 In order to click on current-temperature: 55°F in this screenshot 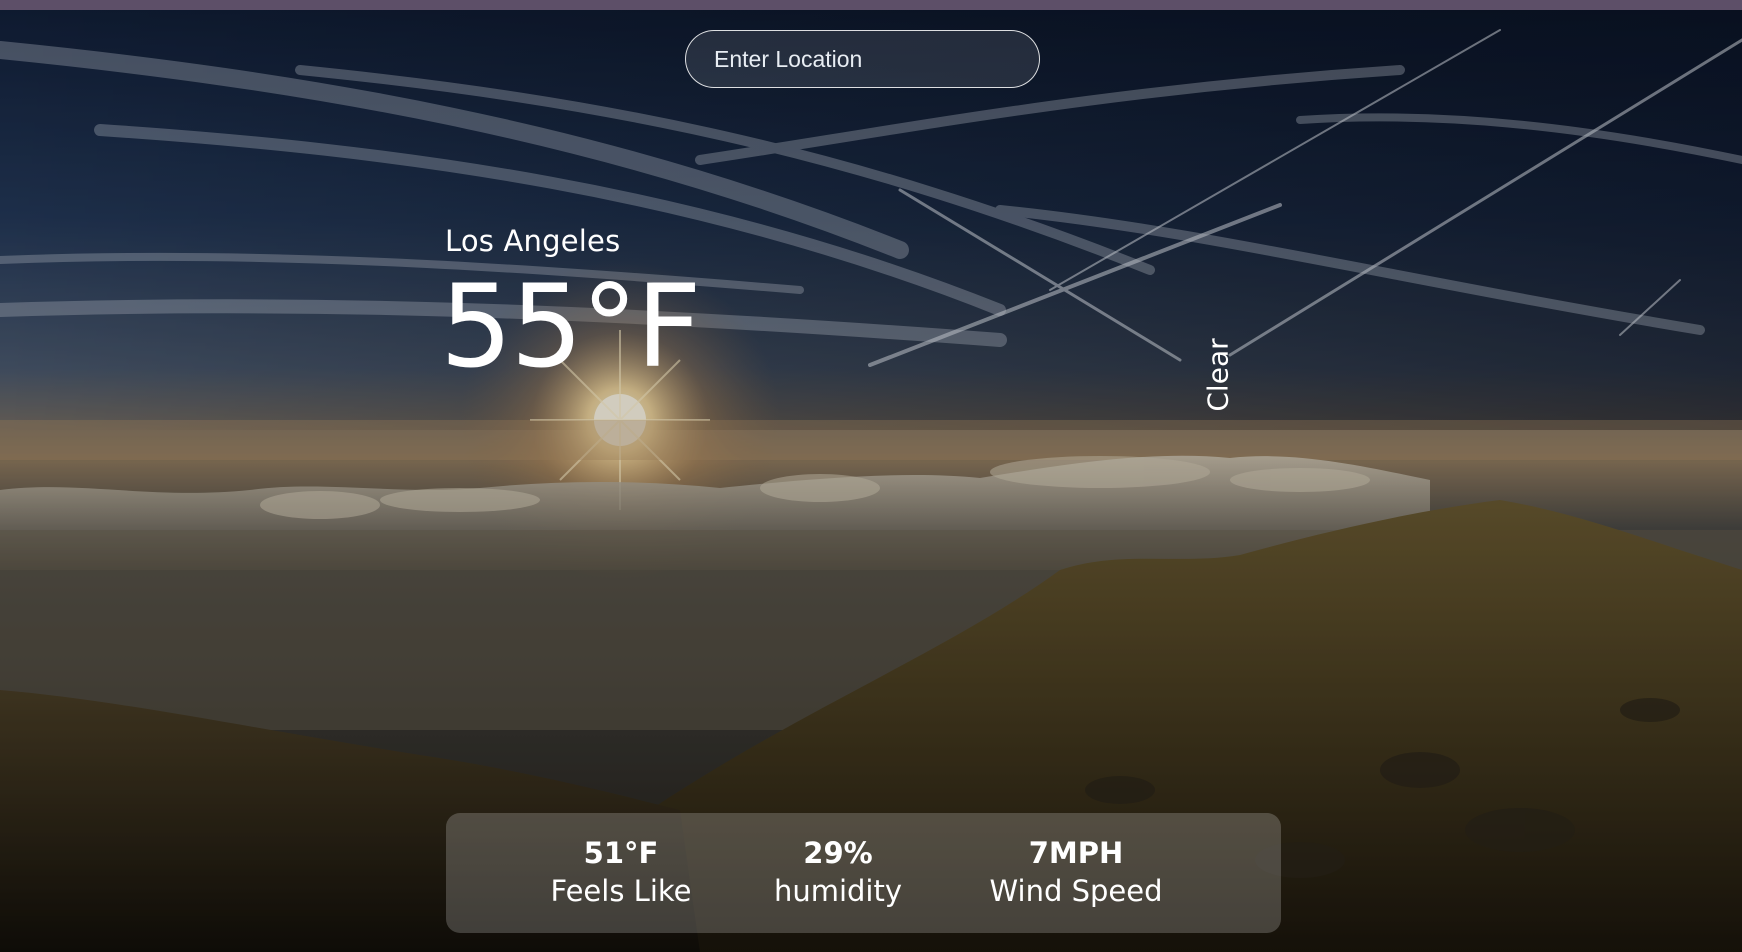, I will do `click(571, 326)`.